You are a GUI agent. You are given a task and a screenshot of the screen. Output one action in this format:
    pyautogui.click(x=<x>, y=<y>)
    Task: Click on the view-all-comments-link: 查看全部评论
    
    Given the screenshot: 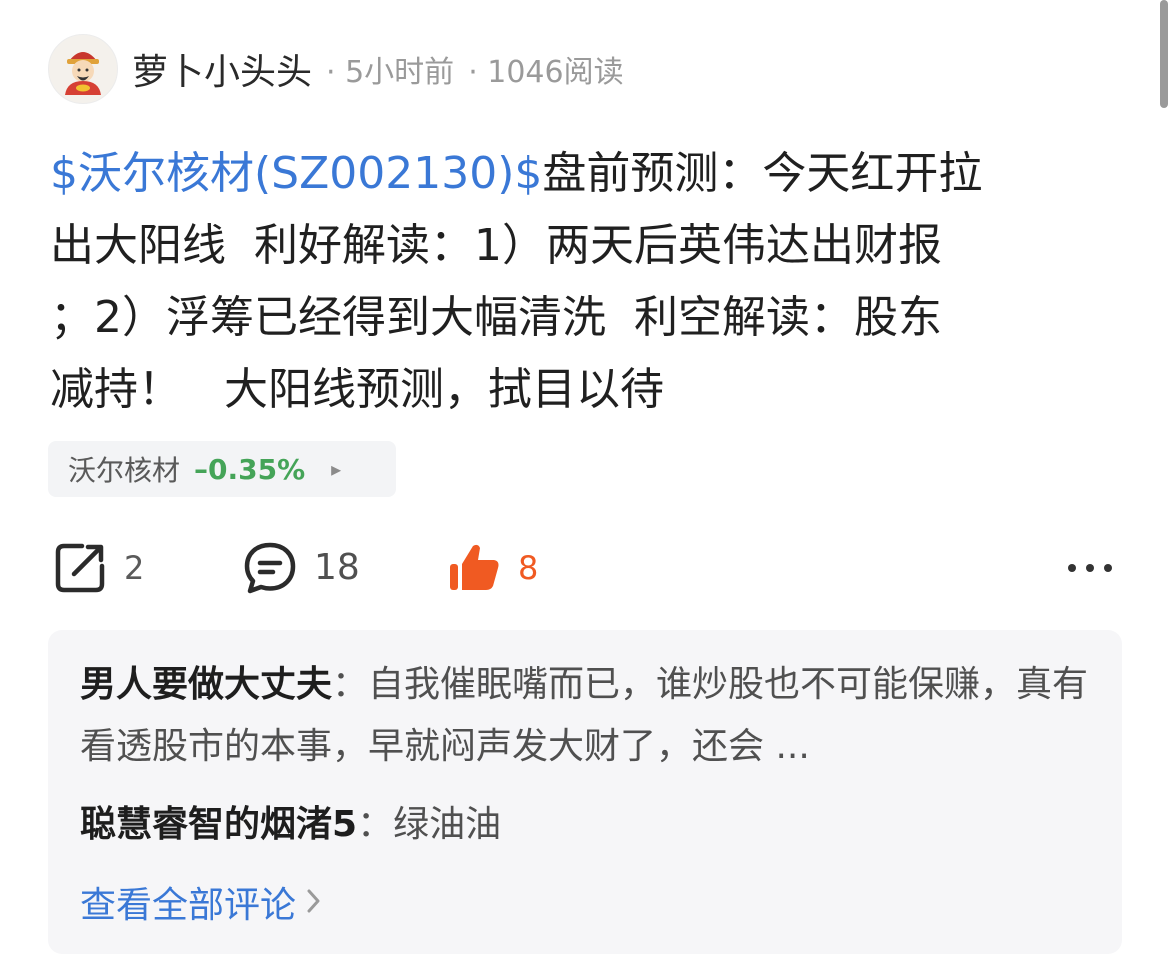 What is the action you would take?
    pyautogui.click(x=201, y=906)
    